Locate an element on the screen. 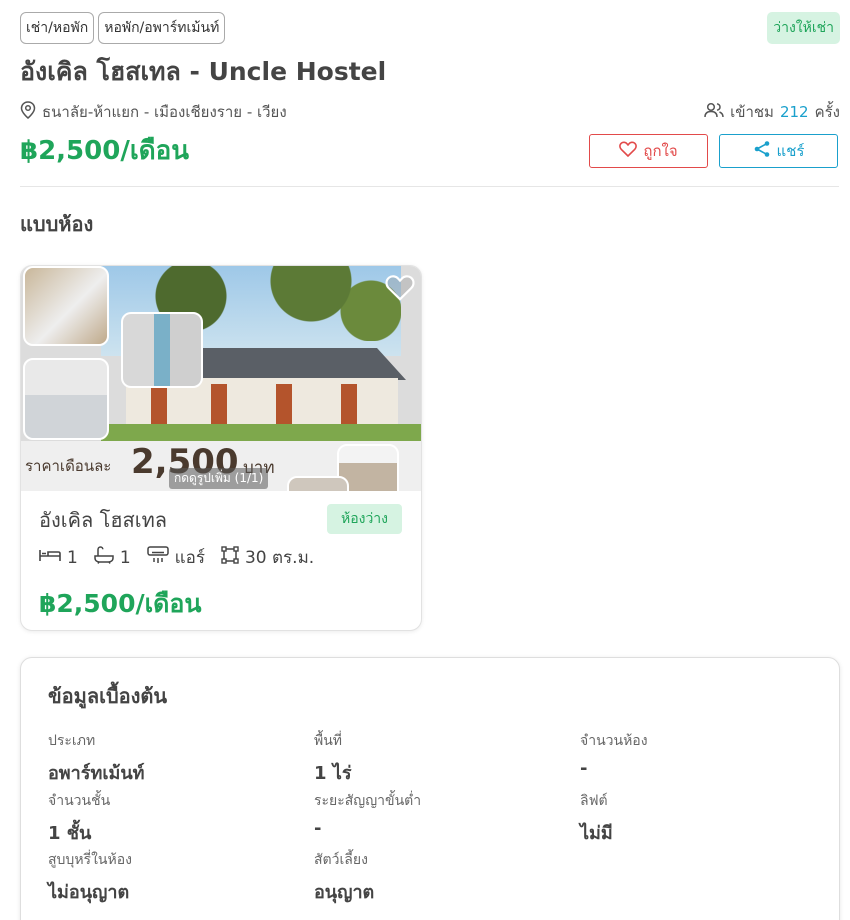  thumbnail-room is located at coordinates (318, 483).